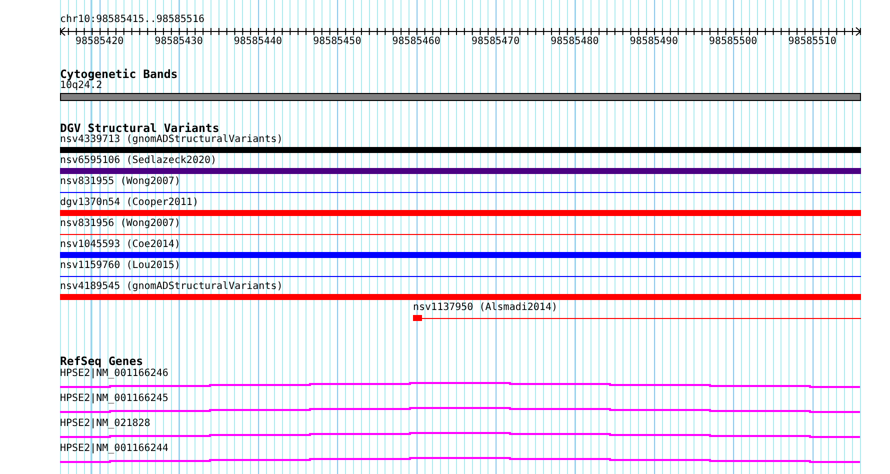 This screenshot has height=474, width=890. I want to click on variant-label: dgv1370n54 (Cooper2011), so click(130, 203).